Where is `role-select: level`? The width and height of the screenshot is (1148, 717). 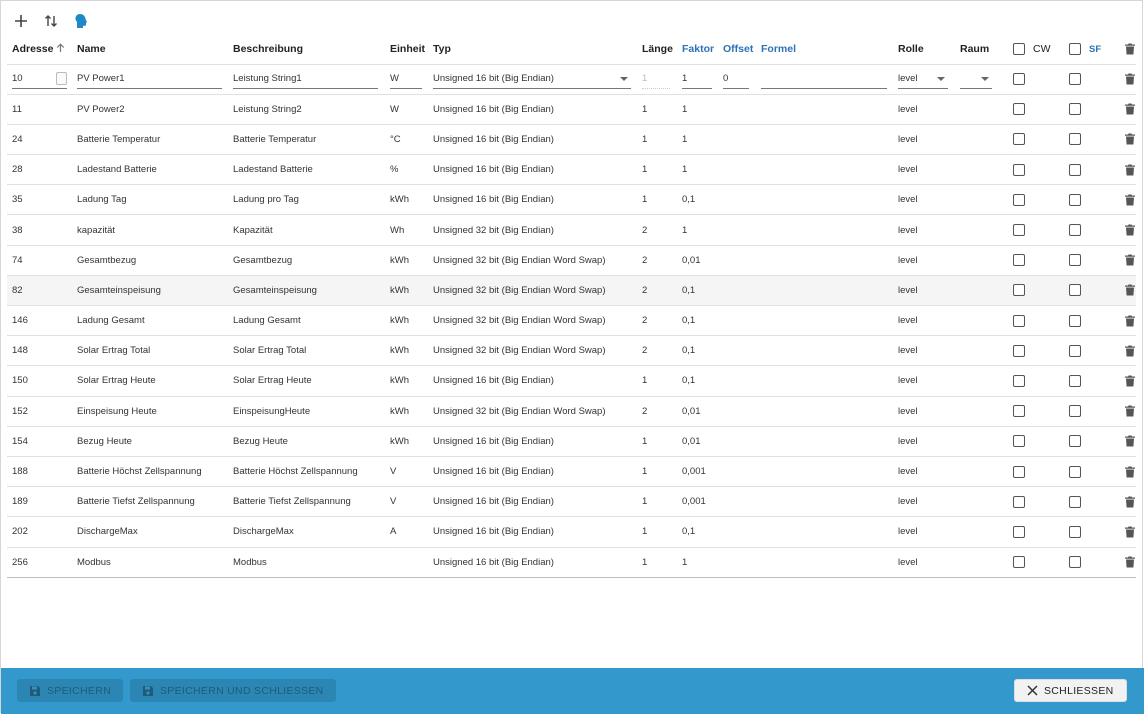
role-select: level is located at coordinates (923, 79).